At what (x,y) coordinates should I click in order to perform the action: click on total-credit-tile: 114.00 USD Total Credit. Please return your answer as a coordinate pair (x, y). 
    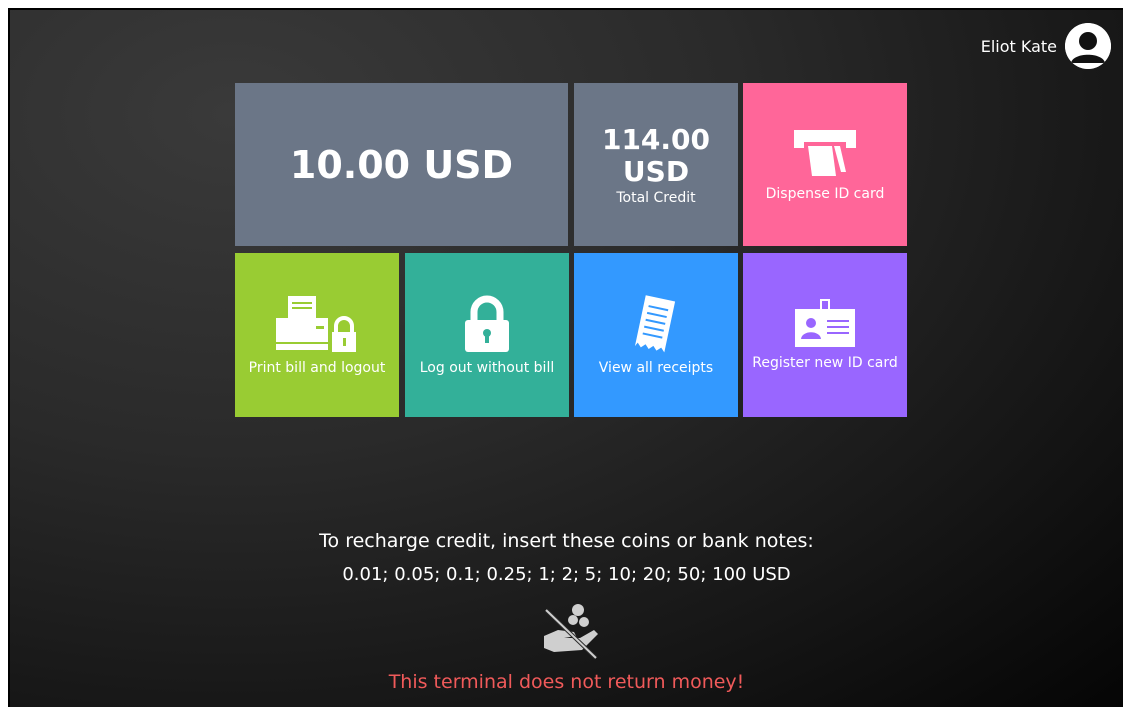
    Looking at the image, I should click on (656, 164).